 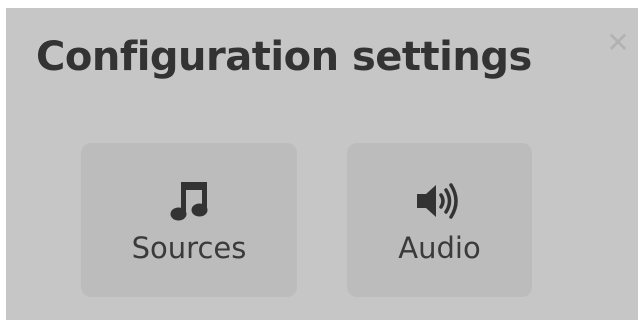 What do you see at coordinates (284, 57) in the screenshot?
I see `dialog-title: Configuration settings` at bounding box center [284, 57].